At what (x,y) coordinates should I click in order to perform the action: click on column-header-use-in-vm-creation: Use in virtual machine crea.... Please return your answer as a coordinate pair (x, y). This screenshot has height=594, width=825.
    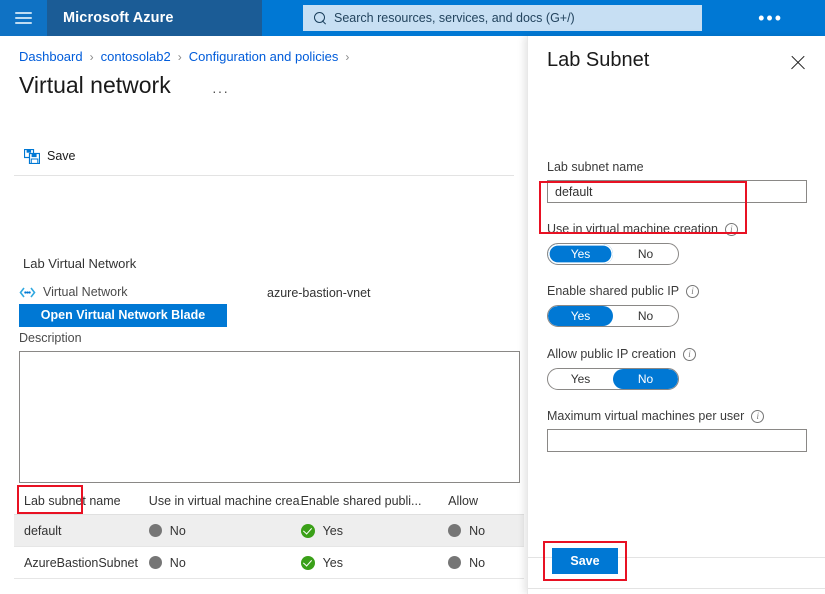
    Looking at the image, I should click on (225, 501).